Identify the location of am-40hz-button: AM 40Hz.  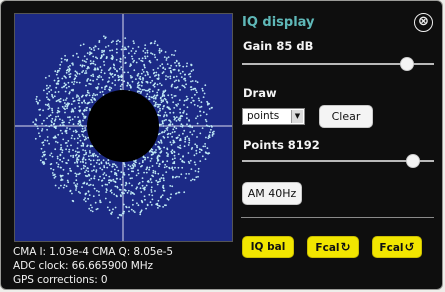
(272, 193).